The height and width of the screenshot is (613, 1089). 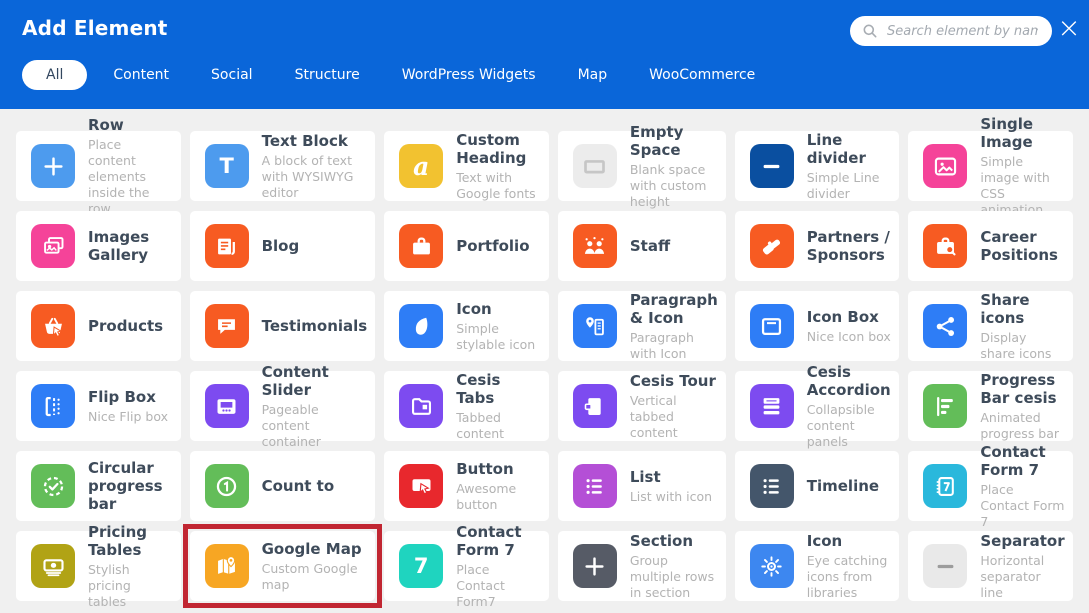 What do you see at coordinates (466, 566) in the screenshot?
I see `element-card-contact-form-7-32: 7 Contact Form 7 Place Contact Form7` at bounding box center [466, 566].